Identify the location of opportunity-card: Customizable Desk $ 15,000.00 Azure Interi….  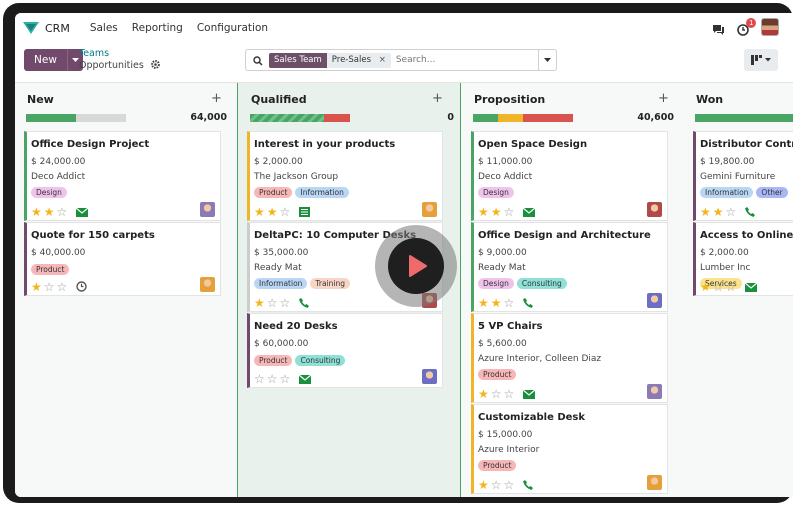
(569, 449).